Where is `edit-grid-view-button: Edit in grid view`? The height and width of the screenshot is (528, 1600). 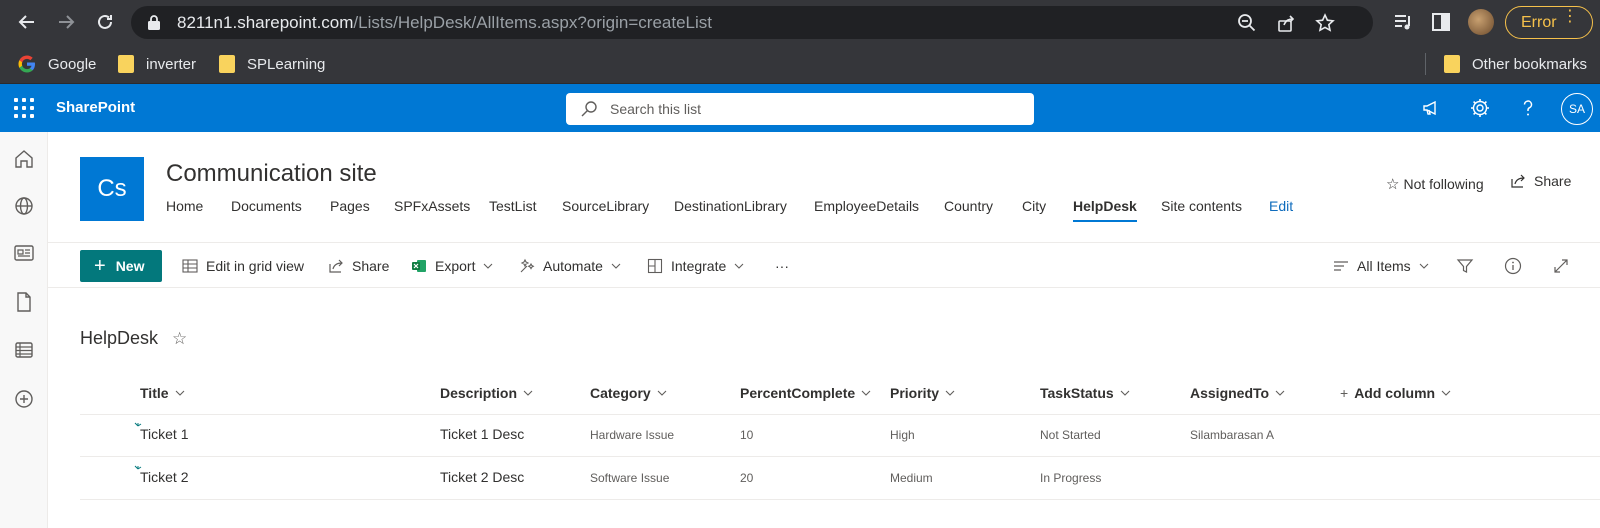 edit-grid-view-button: Edit in grid view is located at coordinates (243, 266).